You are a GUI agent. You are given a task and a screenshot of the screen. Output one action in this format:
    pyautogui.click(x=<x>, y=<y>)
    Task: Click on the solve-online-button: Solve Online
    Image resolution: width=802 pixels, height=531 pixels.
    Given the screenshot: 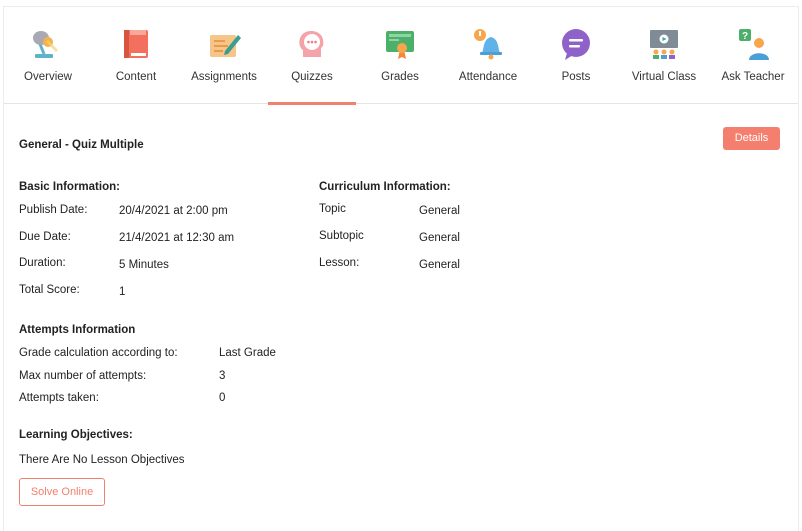 What is the action you would take?
    pyautogui.click(x=62, y=492)
    